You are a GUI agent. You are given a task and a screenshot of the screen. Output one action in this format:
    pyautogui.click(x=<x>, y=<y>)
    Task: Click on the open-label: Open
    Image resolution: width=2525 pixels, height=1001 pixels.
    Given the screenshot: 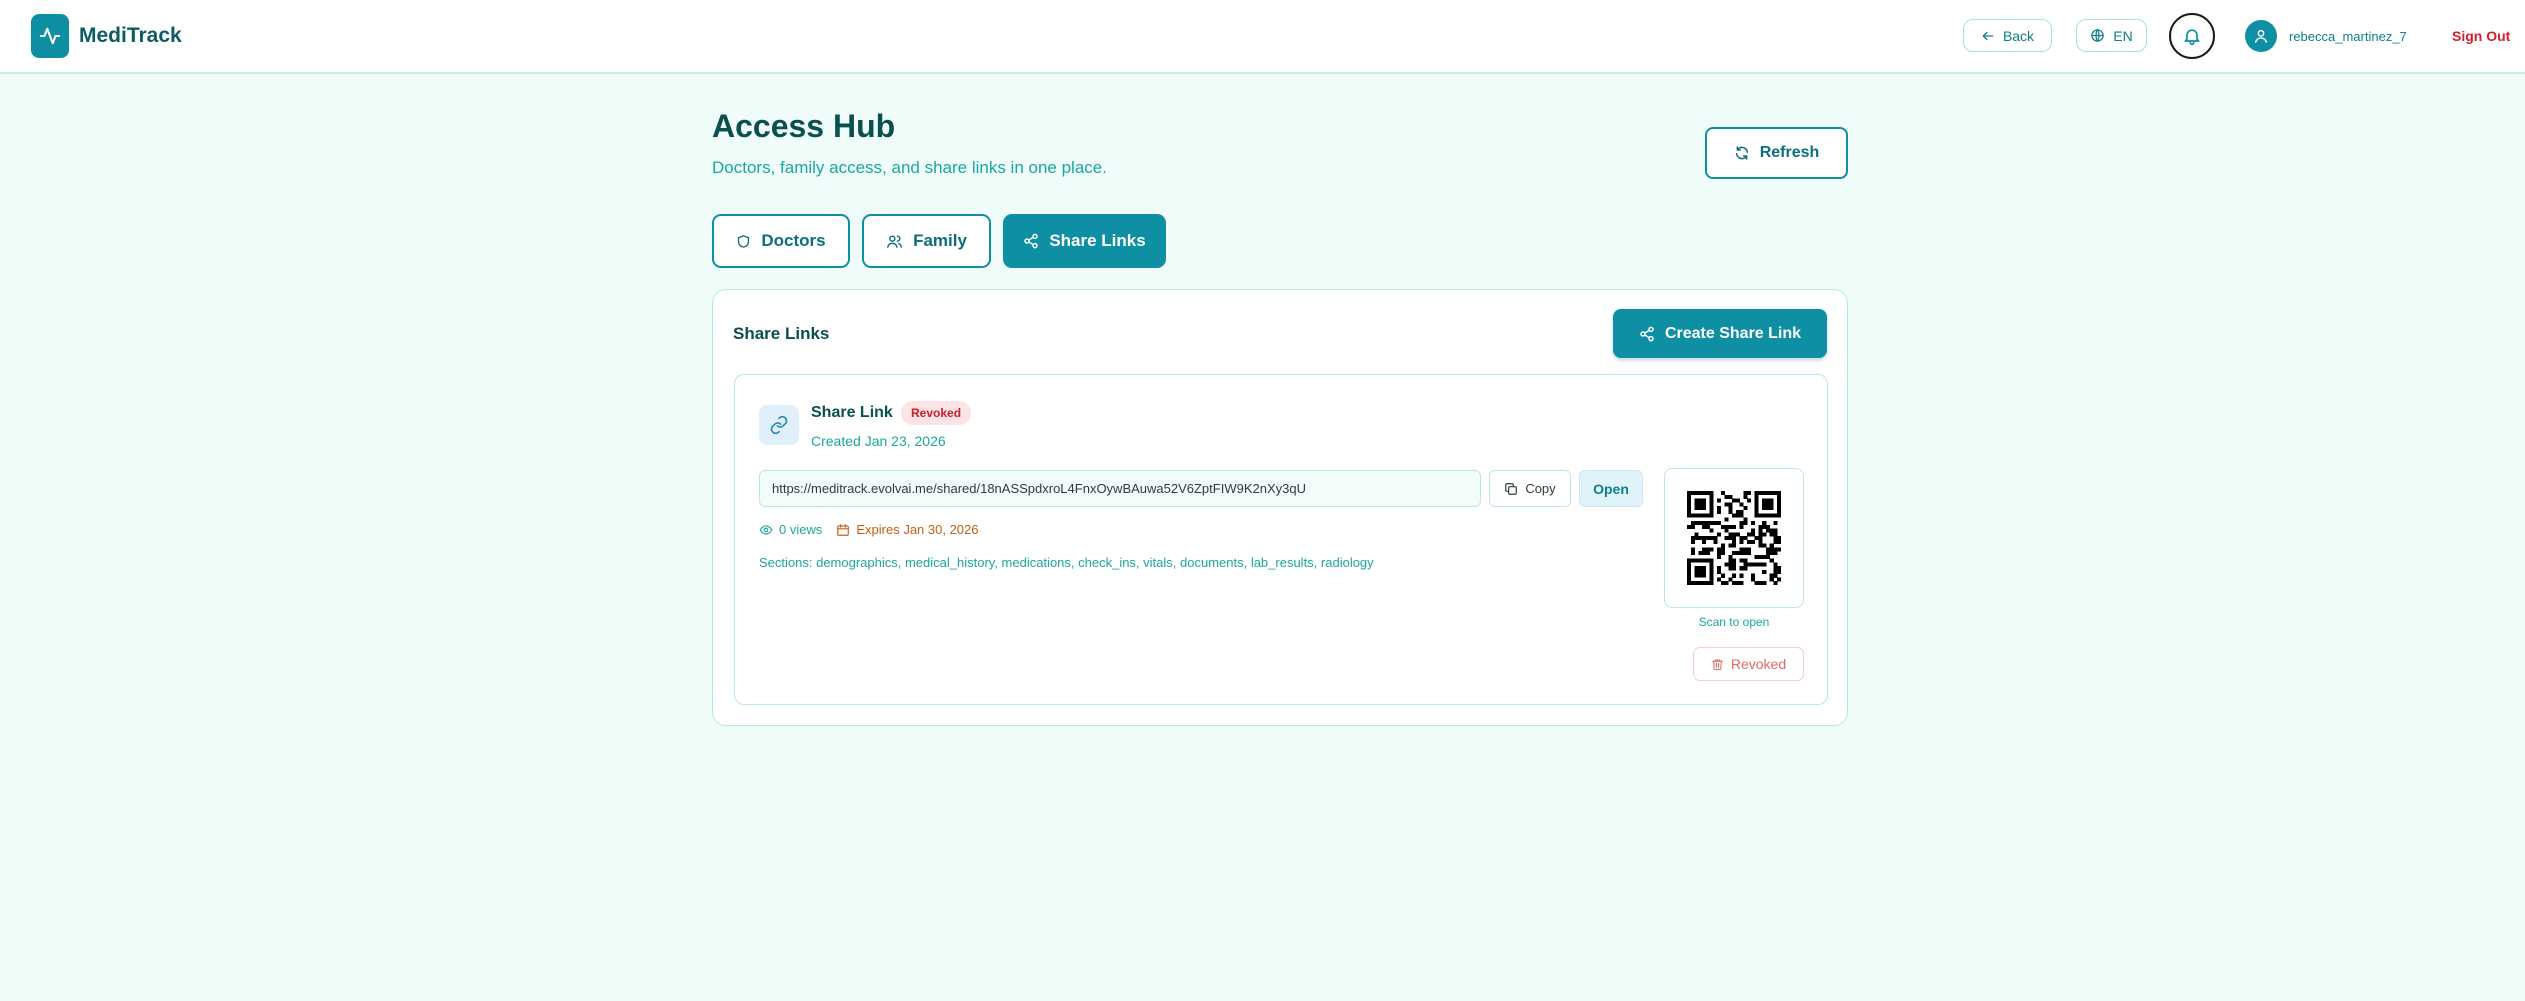 What is the action you would take?
    pyautogui.click(x=1611, y=488)
    